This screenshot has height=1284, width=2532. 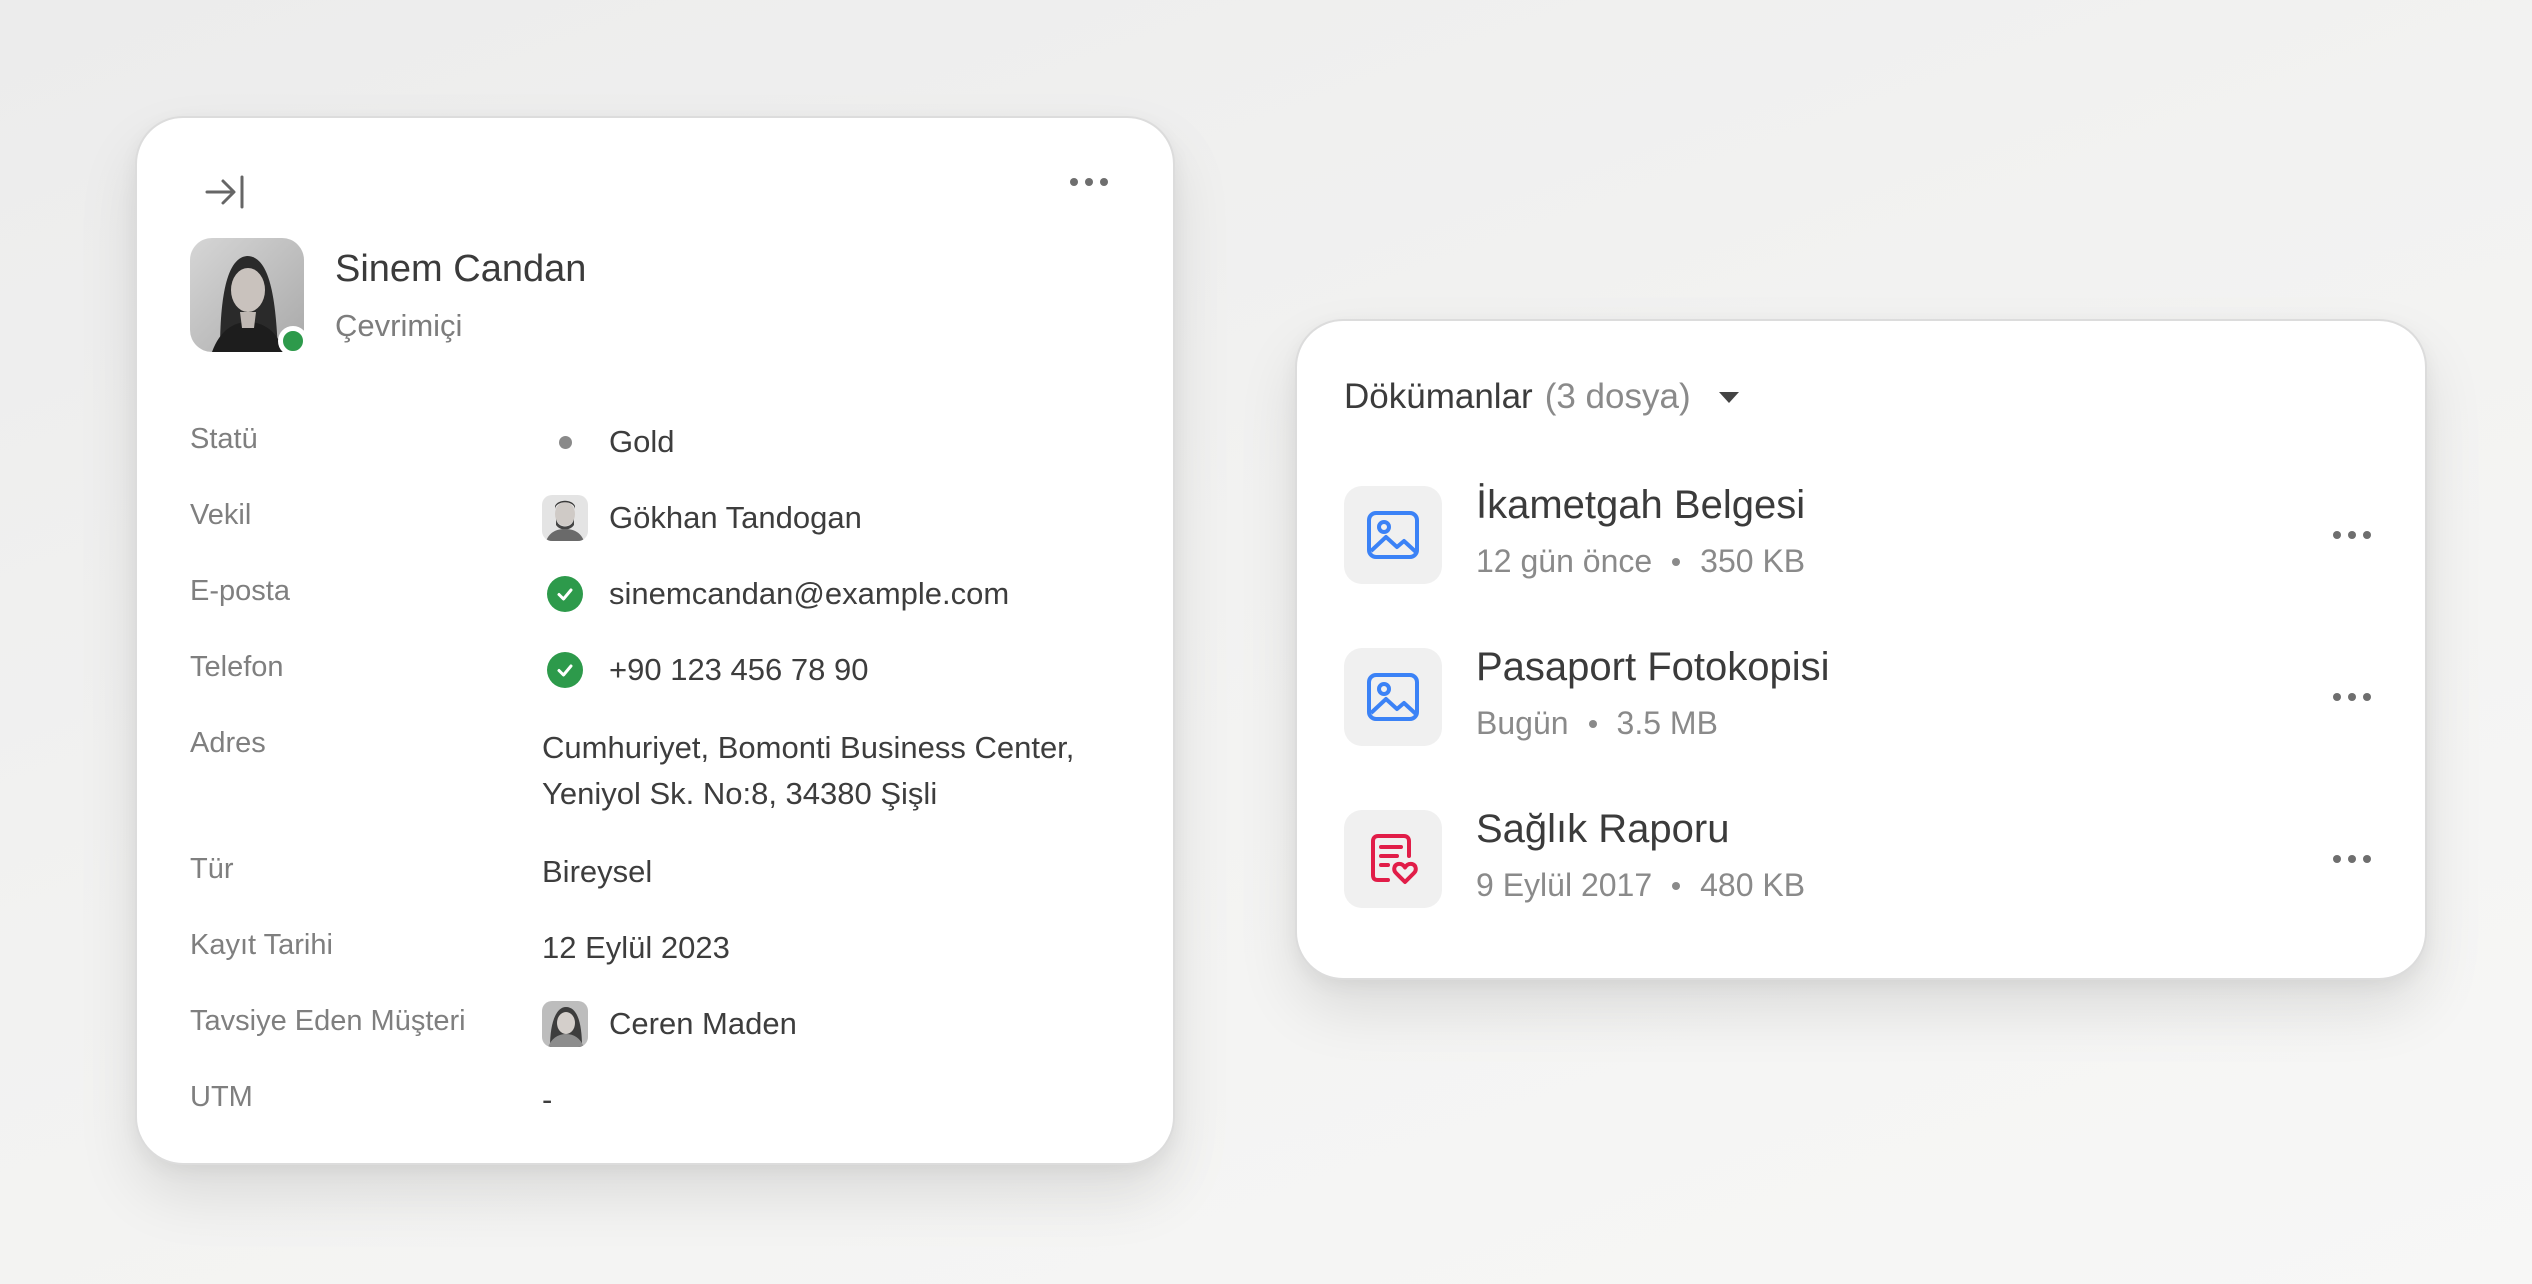 I want to click on agent-photo, so click(x=565, y=518).